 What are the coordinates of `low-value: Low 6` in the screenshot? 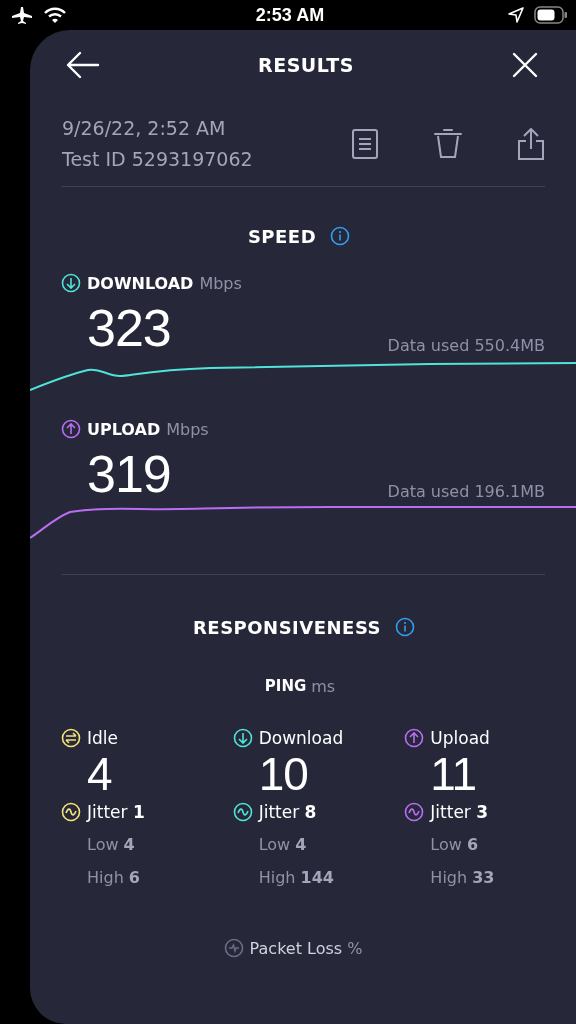 It's located at (455, 845).